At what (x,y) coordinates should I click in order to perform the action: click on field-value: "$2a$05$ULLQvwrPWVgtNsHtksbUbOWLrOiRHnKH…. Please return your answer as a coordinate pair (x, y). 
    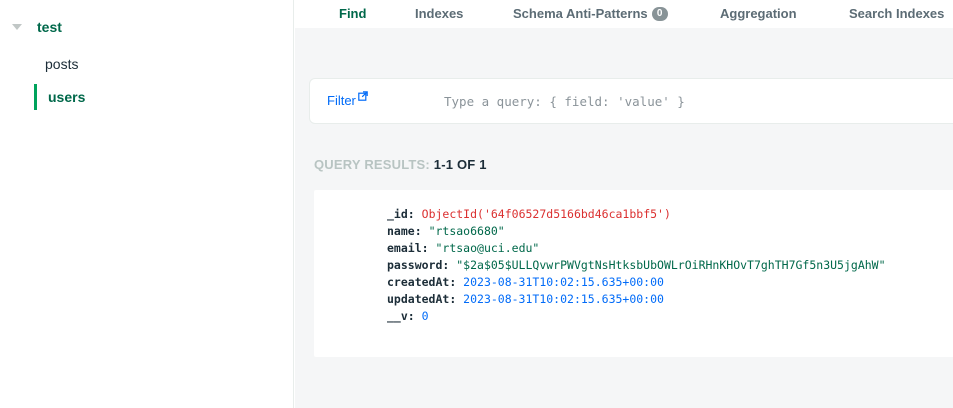
    Looking at the image, I should click on (671, 265).